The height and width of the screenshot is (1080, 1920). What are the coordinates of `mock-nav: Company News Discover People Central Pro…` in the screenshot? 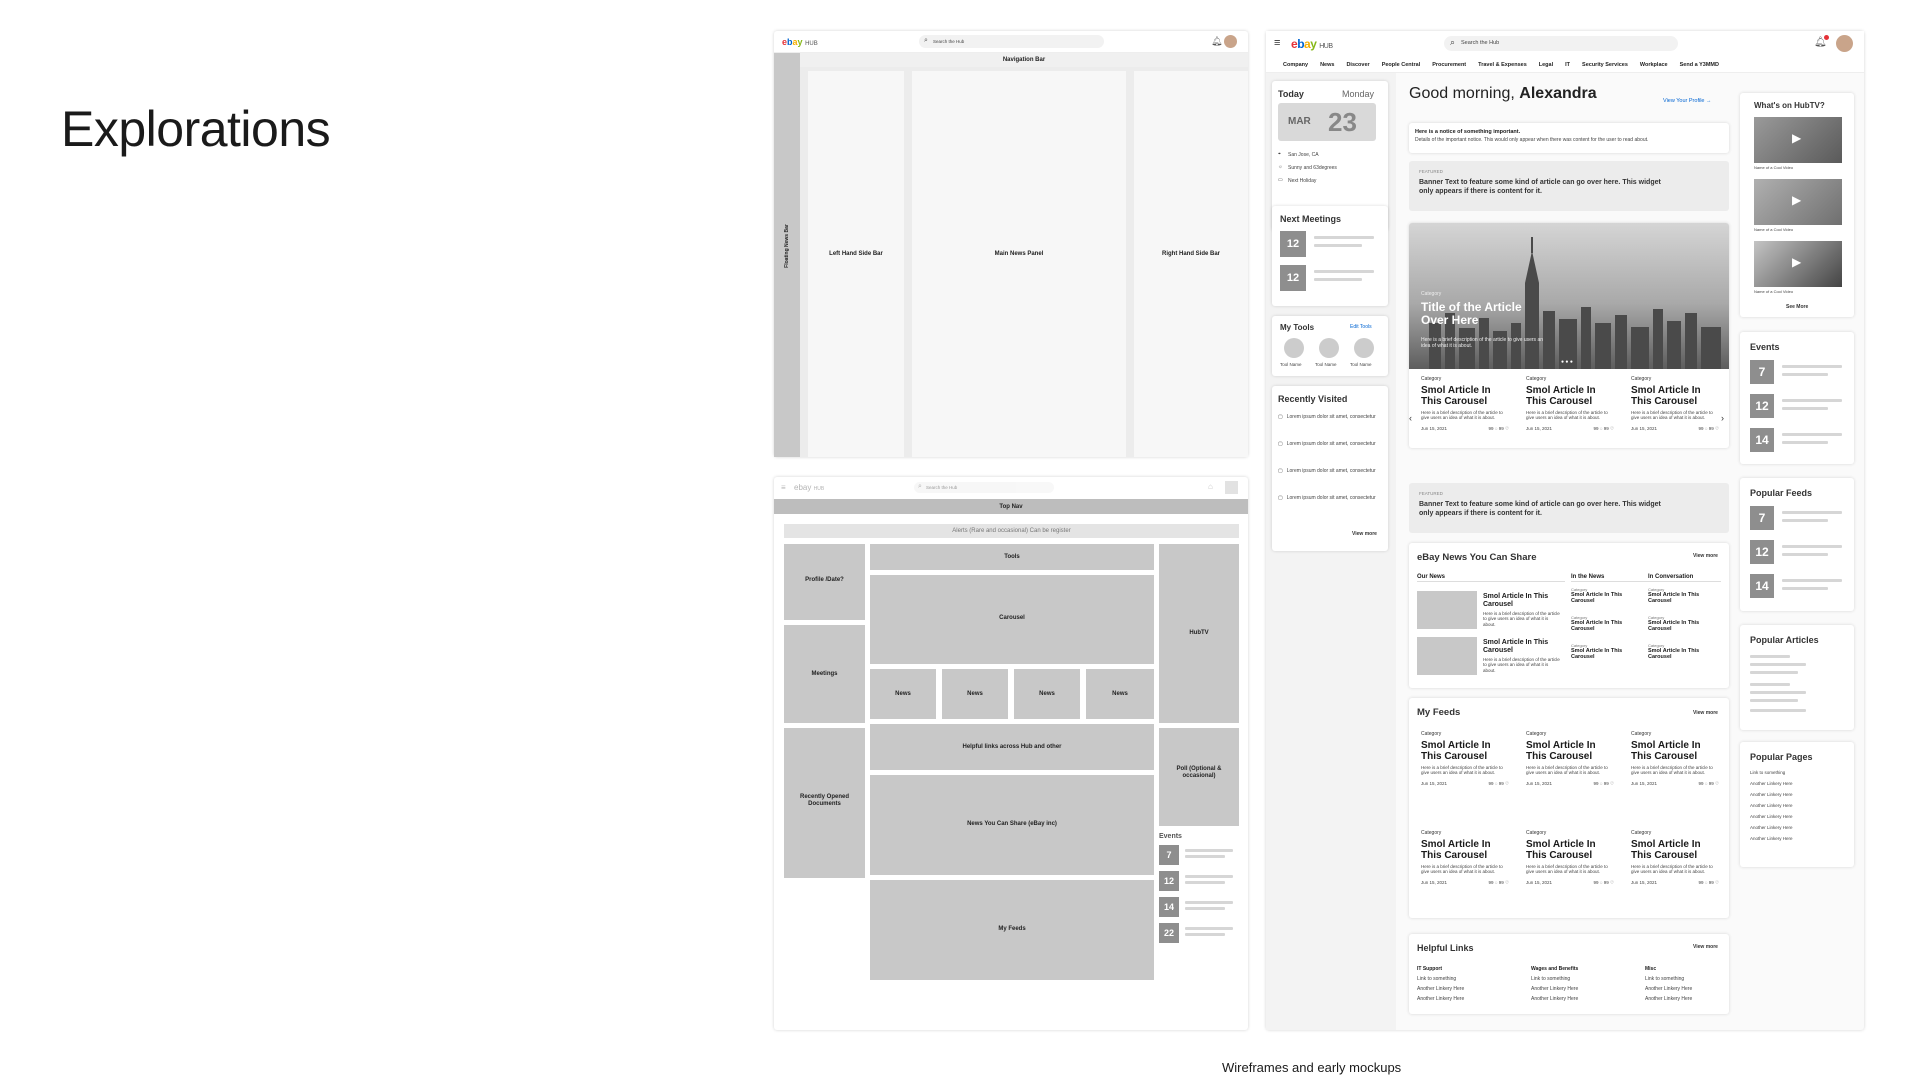 It's located at (1565, 65).